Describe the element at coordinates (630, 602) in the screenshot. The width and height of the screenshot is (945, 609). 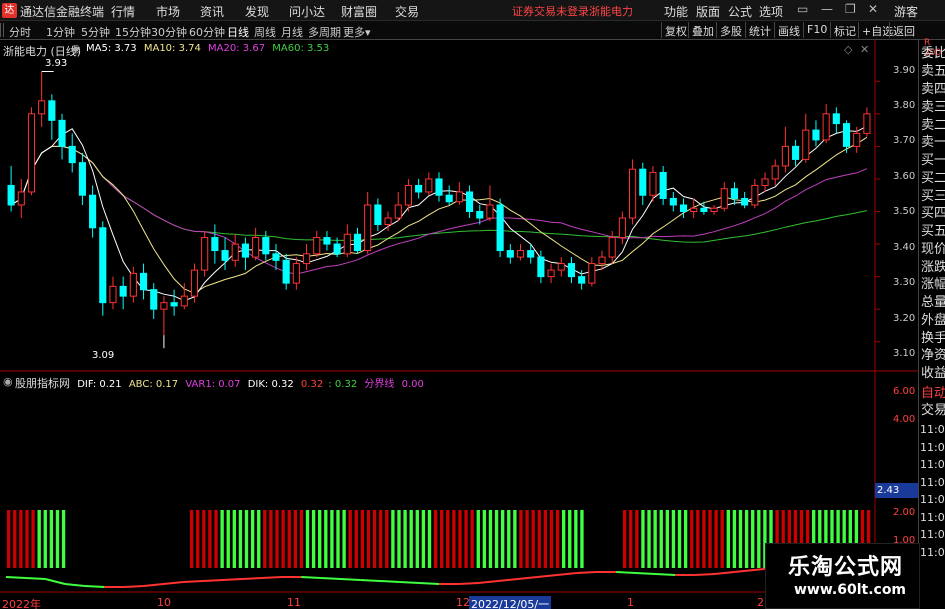
I see `x-label: 1` at that location.